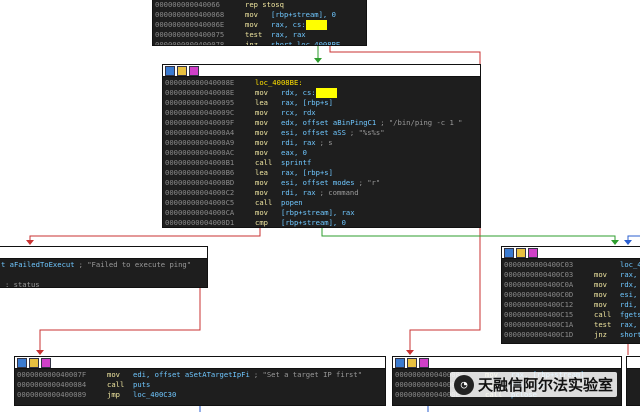 The width and height of the screenshot is (640, 412). Describe the element at coordinates (628, 285) in the screenshot. I see `asm-operand: rdx,` at that location.